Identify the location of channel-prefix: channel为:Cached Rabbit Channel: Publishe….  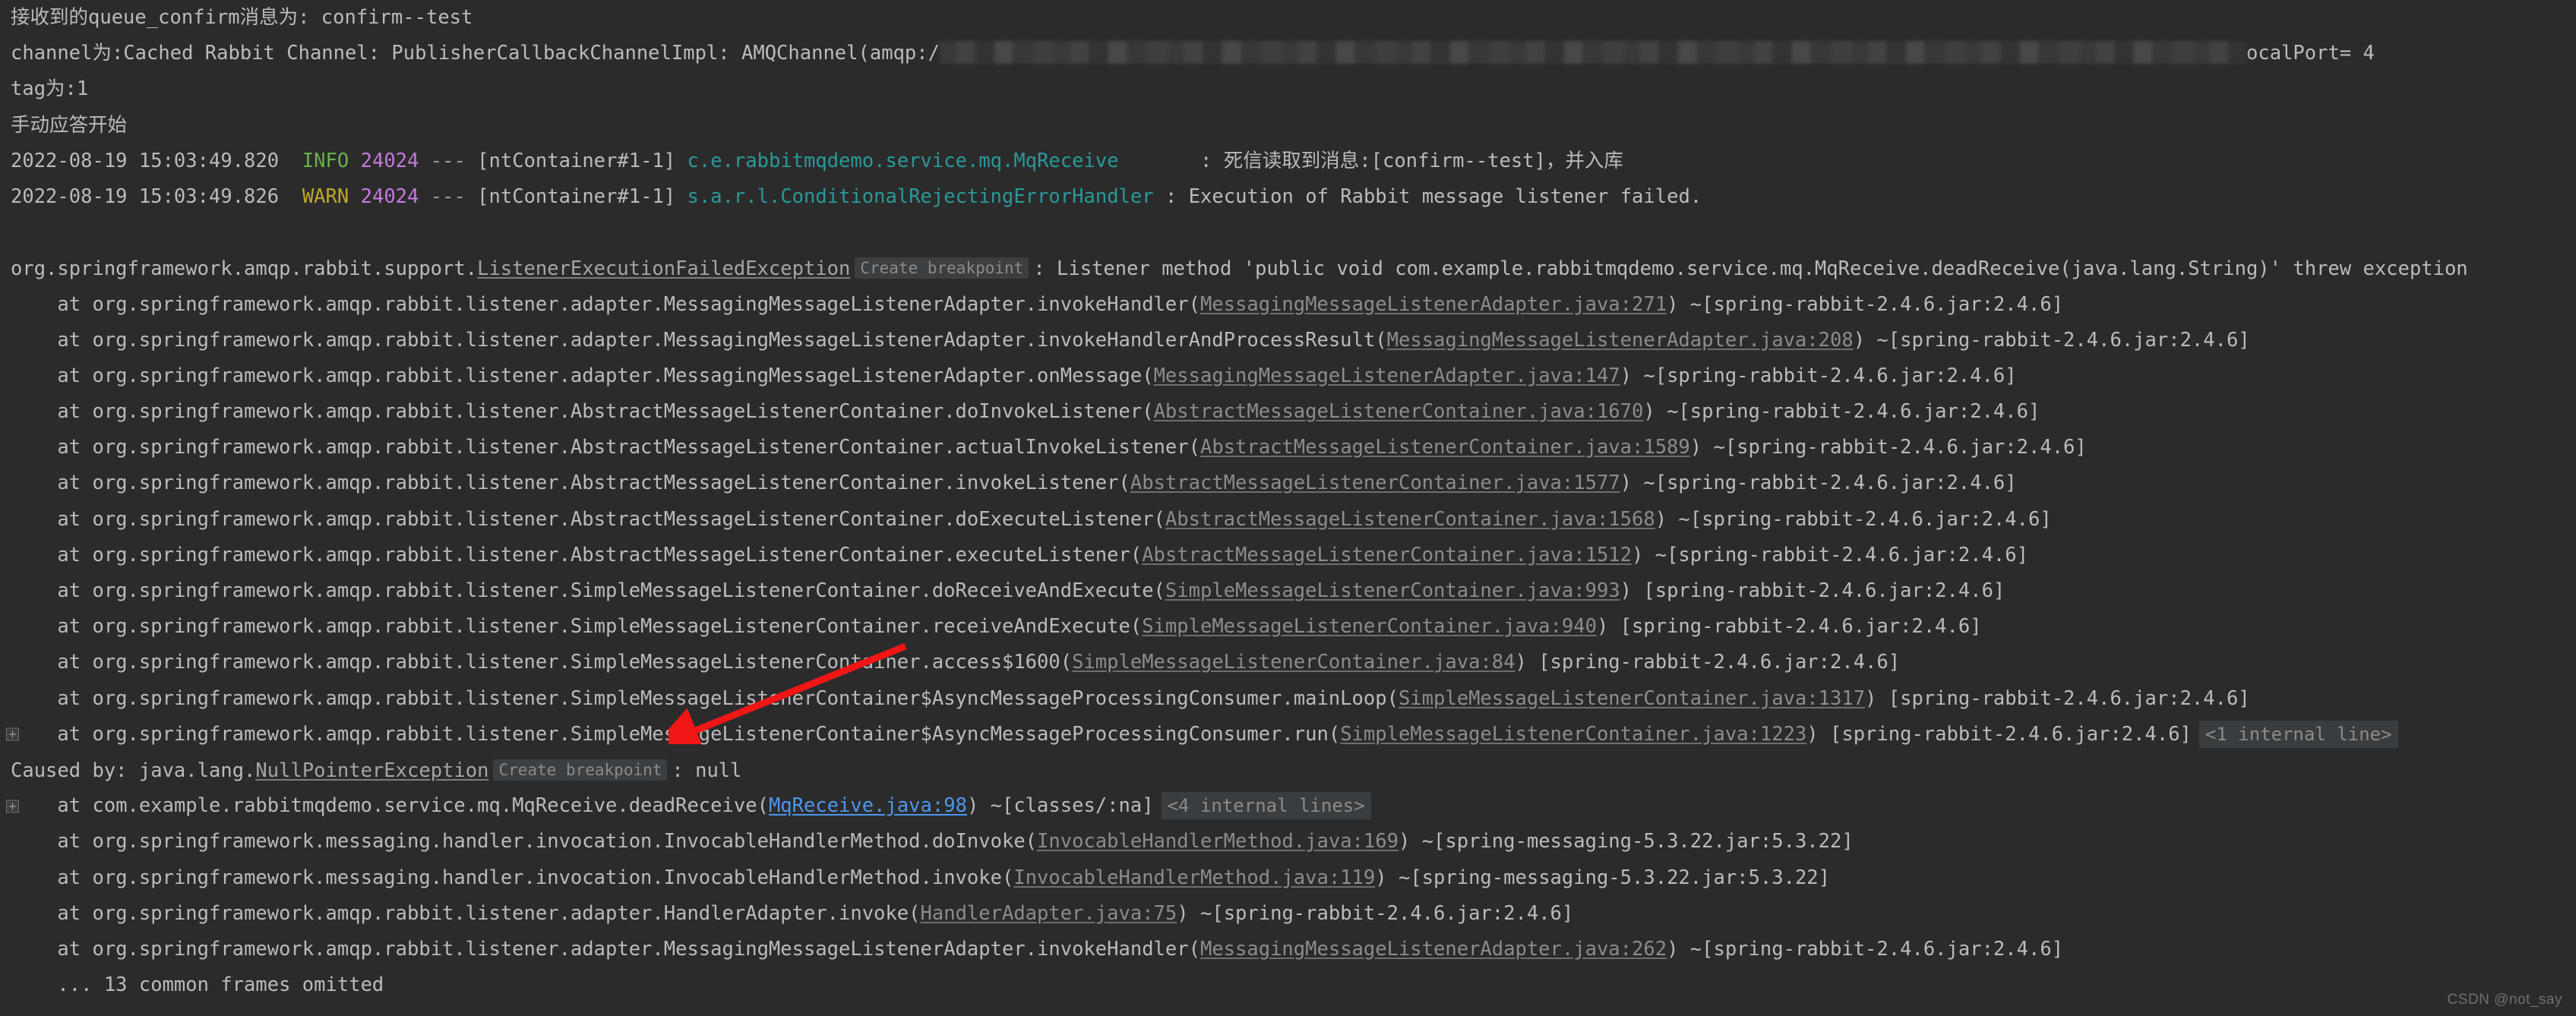
(475, 54).